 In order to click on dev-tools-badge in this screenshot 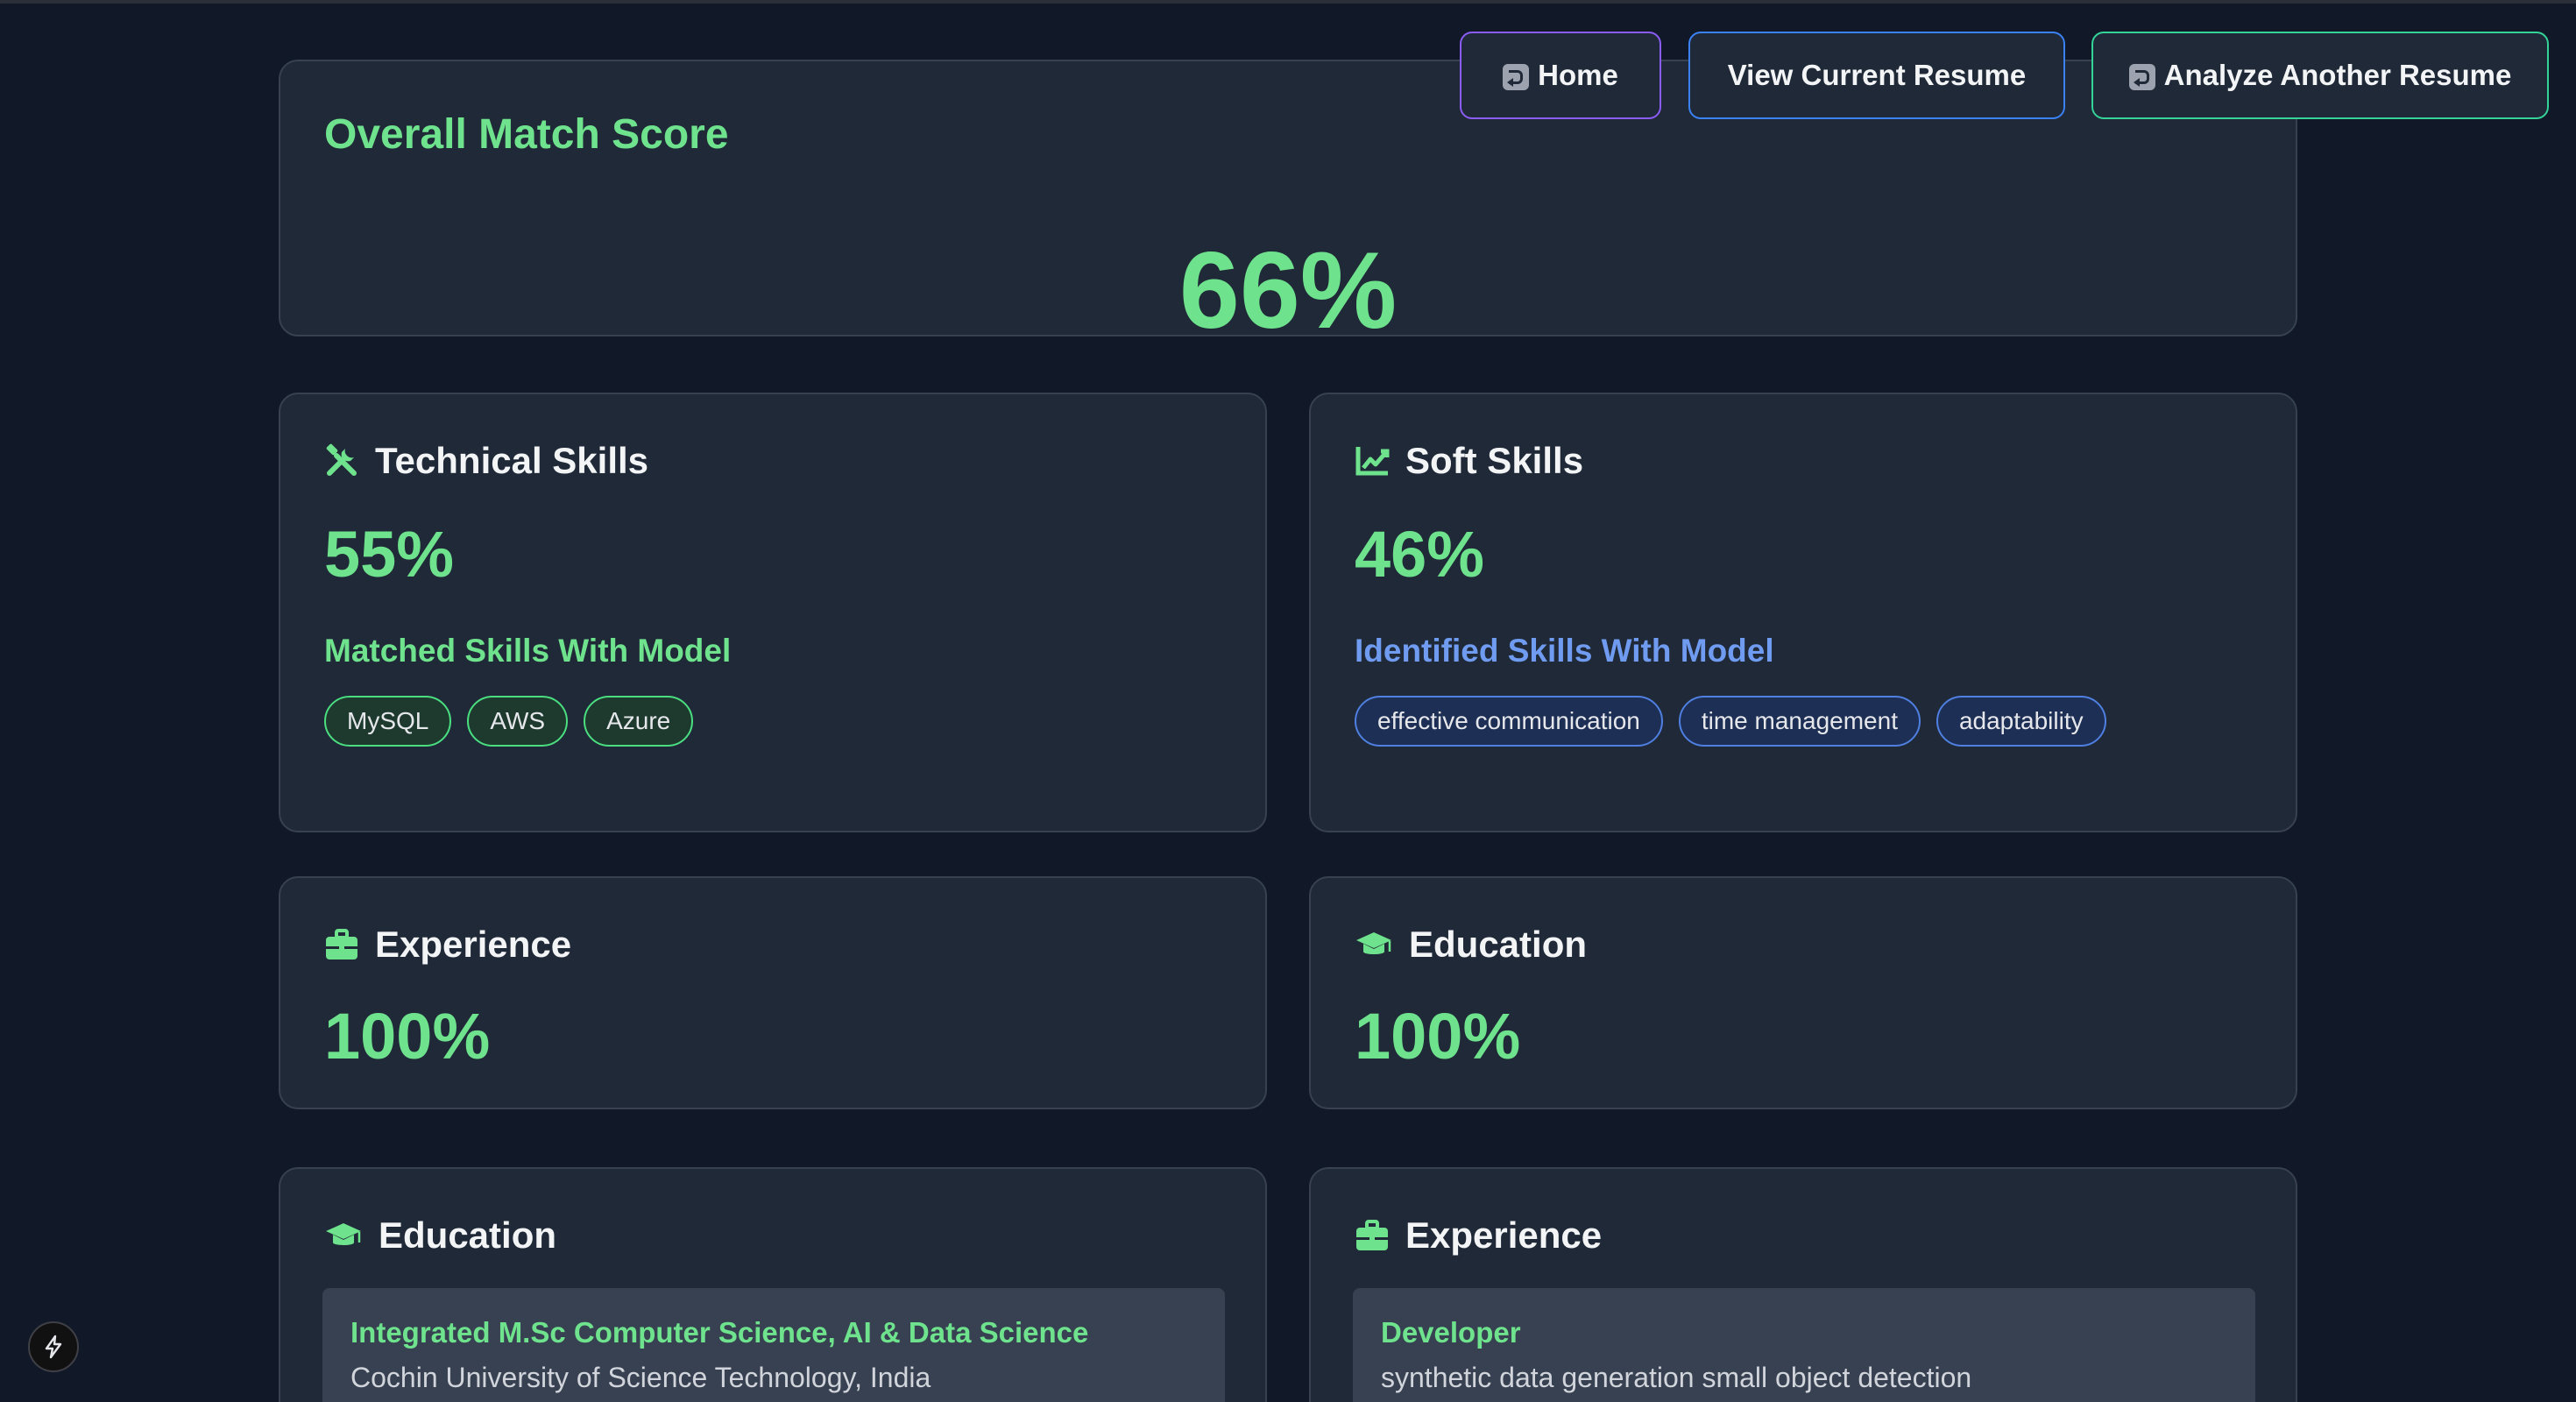, I will do `click(53, 1346)`.